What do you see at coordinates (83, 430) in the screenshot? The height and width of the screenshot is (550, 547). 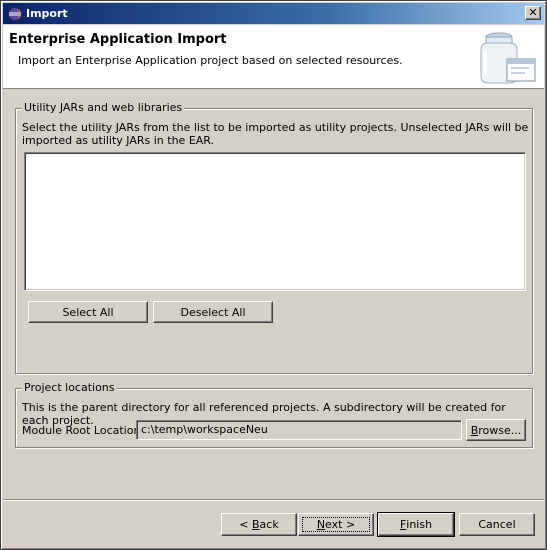 I see `module-root-label: Module Root Location:` at bounding box center [83, 430].